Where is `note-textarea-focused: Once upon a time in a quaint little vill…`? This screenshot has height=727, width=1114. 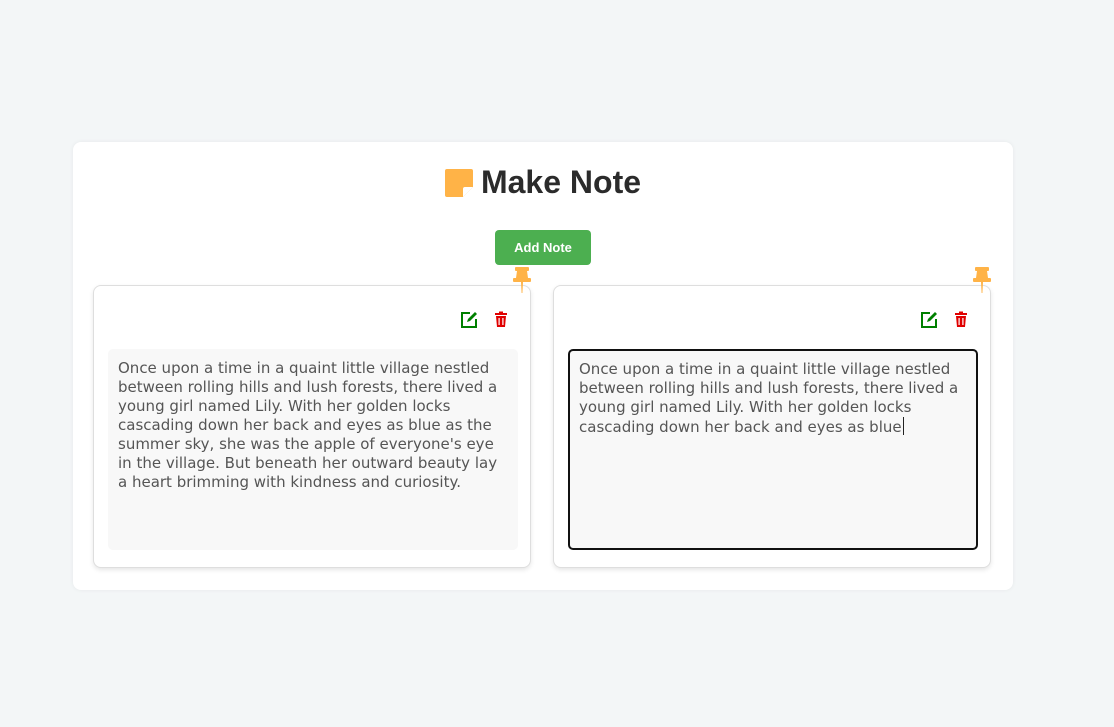 note-textarea-focused: Once upon a time in a quaint little vill… is located at coordinates (773, 449).